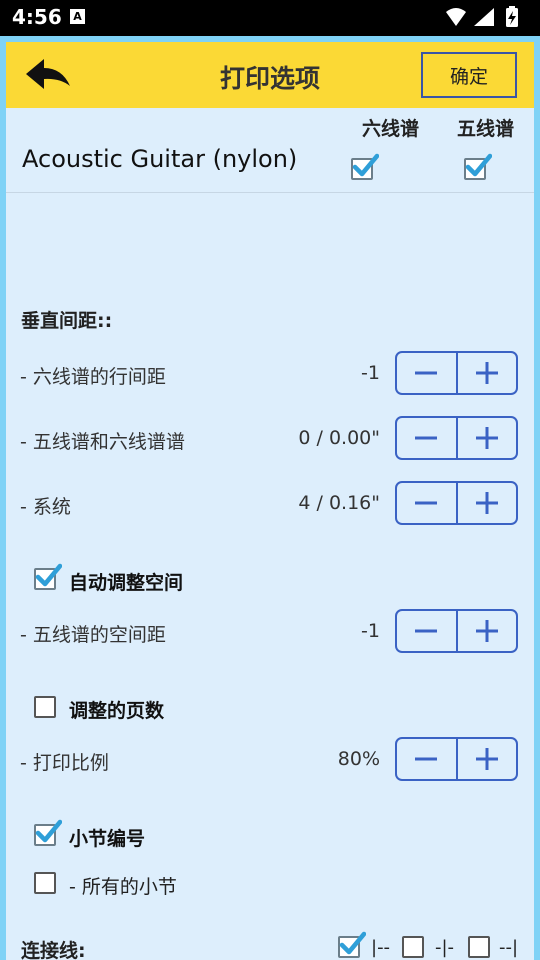 This screenshot has width=540, height=960. What do you see at coordinates (381, 947) in the screenshot?
I see `tie-option-1-label: |--` at bounding box center [381, 947].